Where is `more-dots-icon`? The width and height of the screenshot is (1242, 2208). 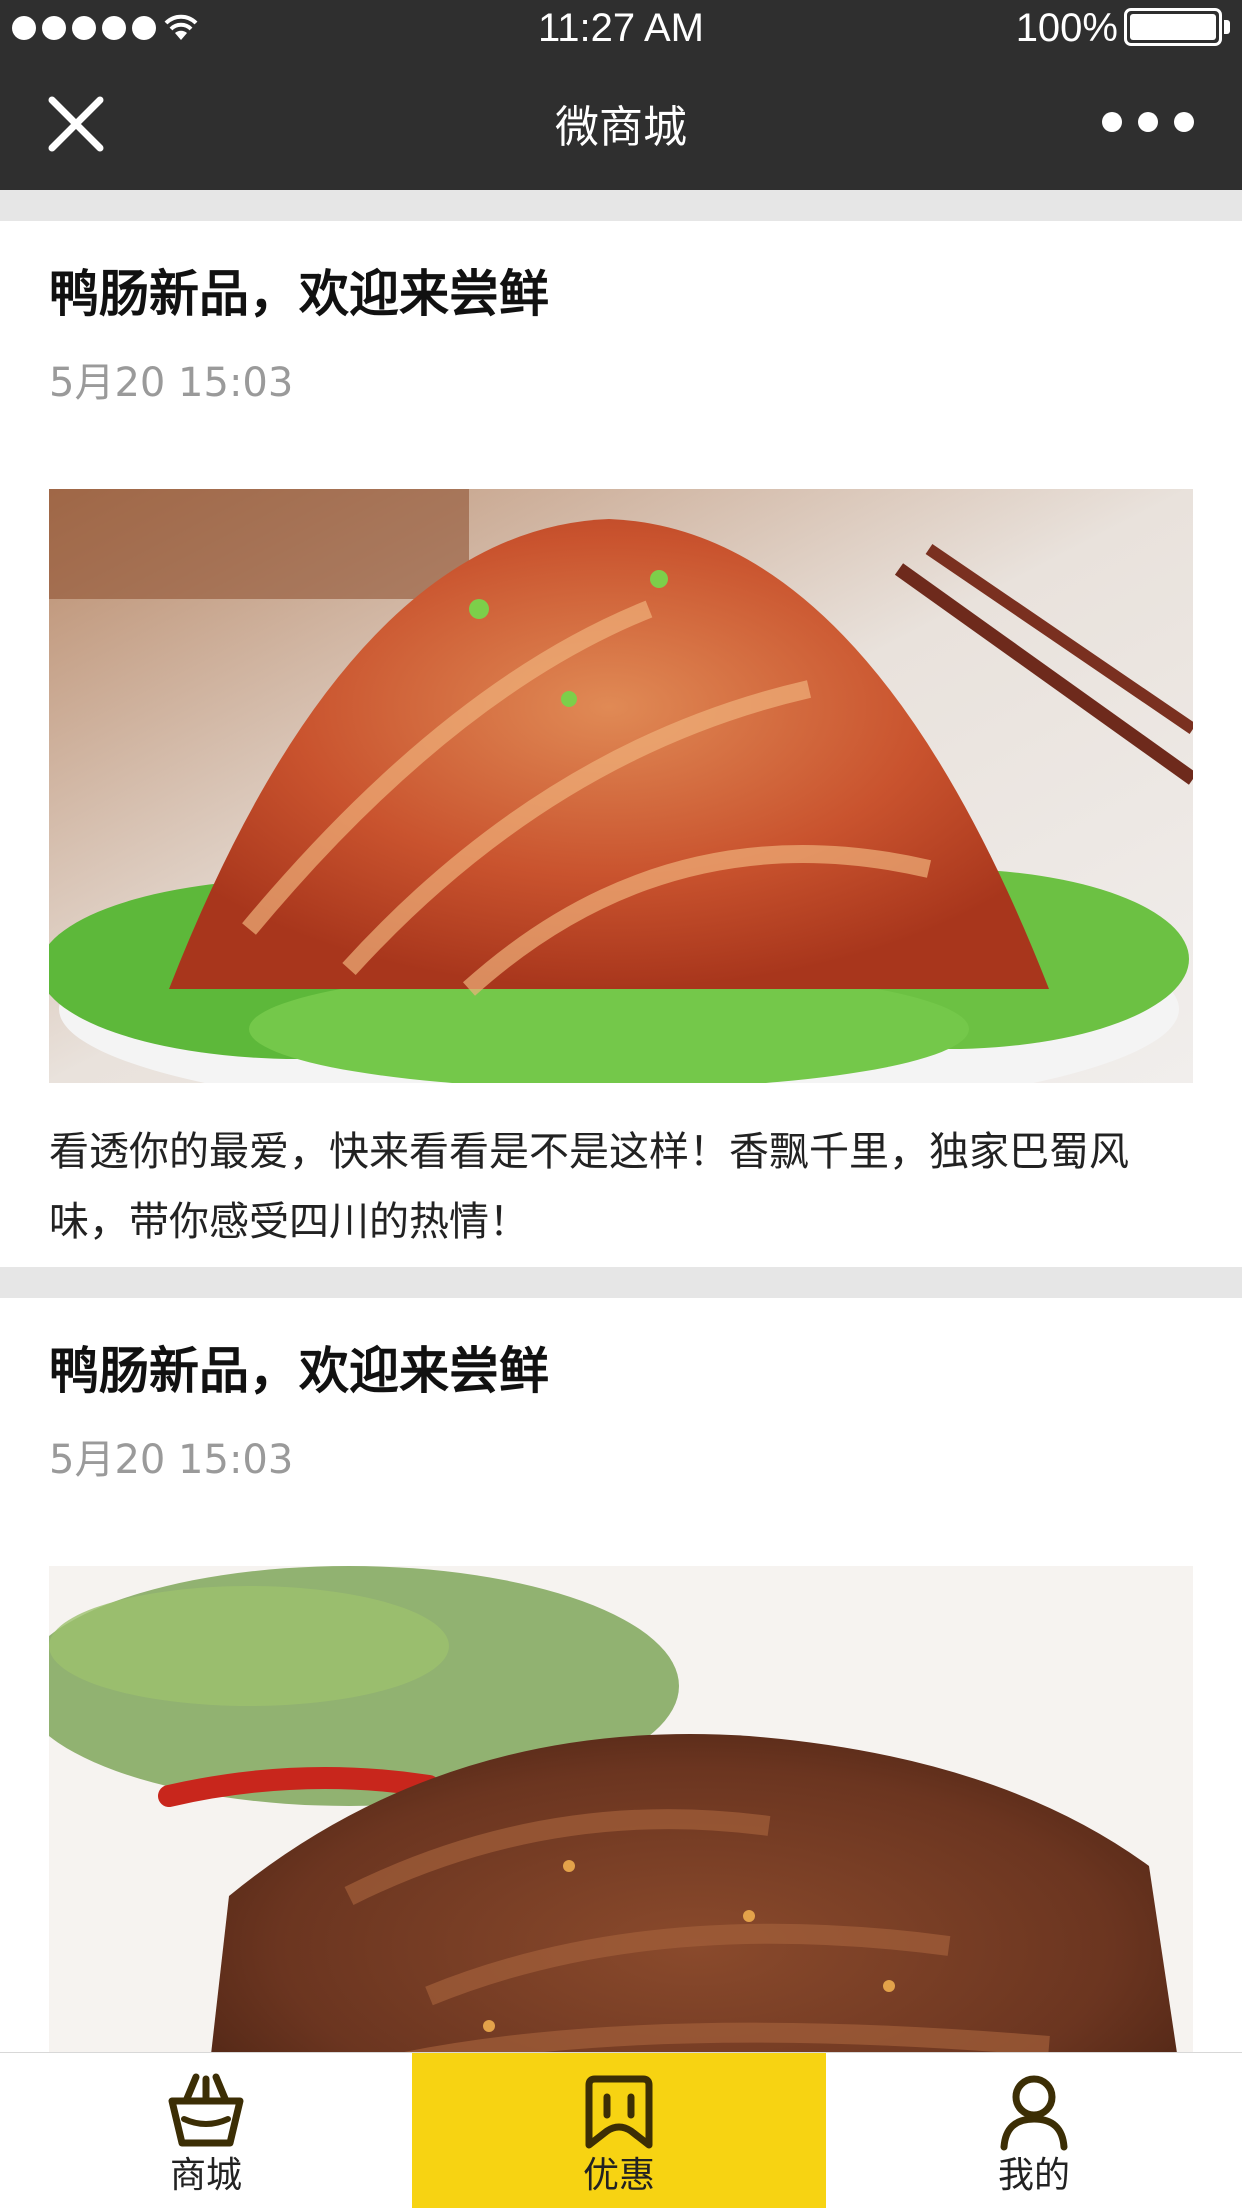 more-dots-icon is located at coordinates (1148, 122).